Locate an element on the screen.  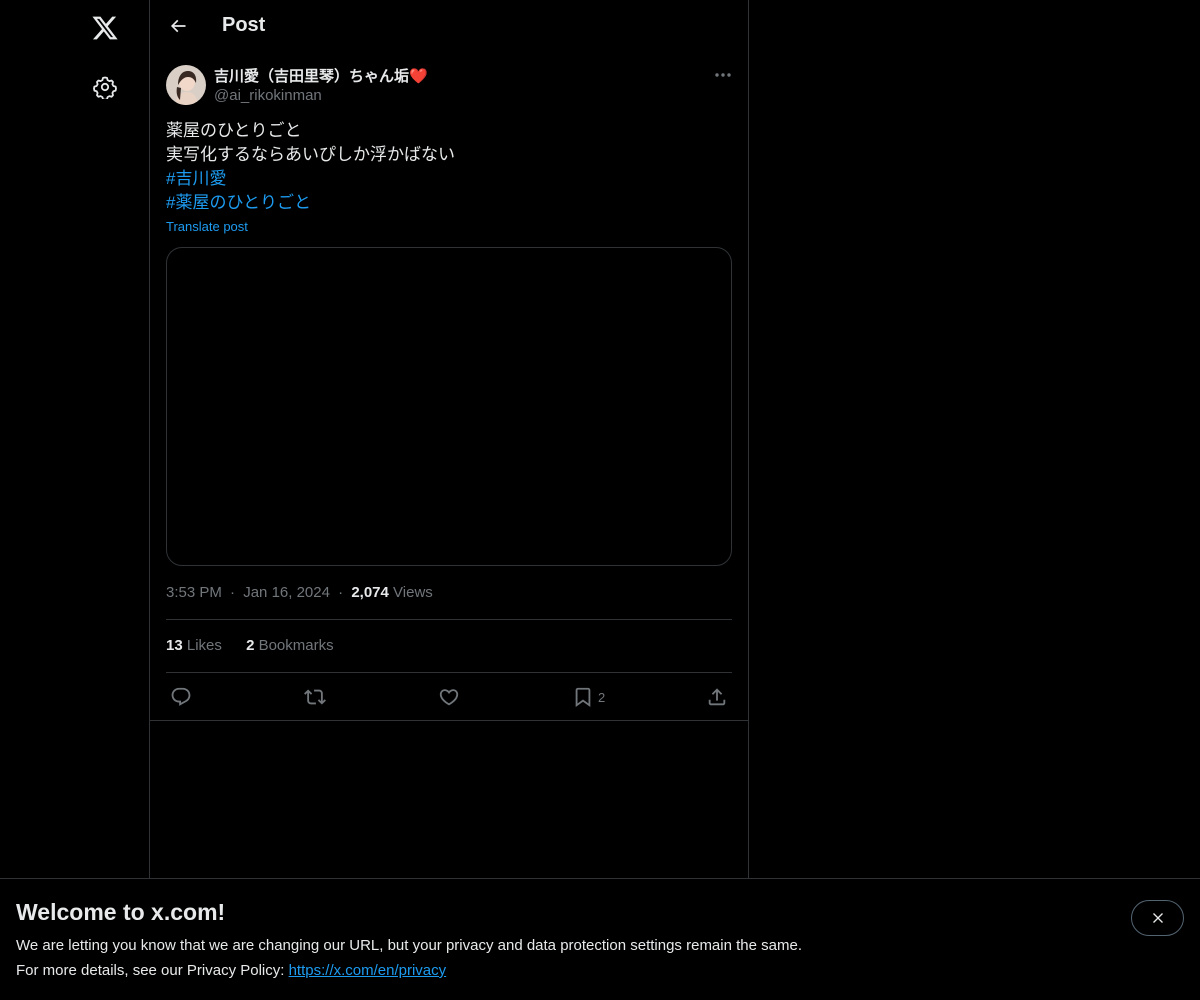
bookmarks-count: 2 is located at coordinates (250, 645).